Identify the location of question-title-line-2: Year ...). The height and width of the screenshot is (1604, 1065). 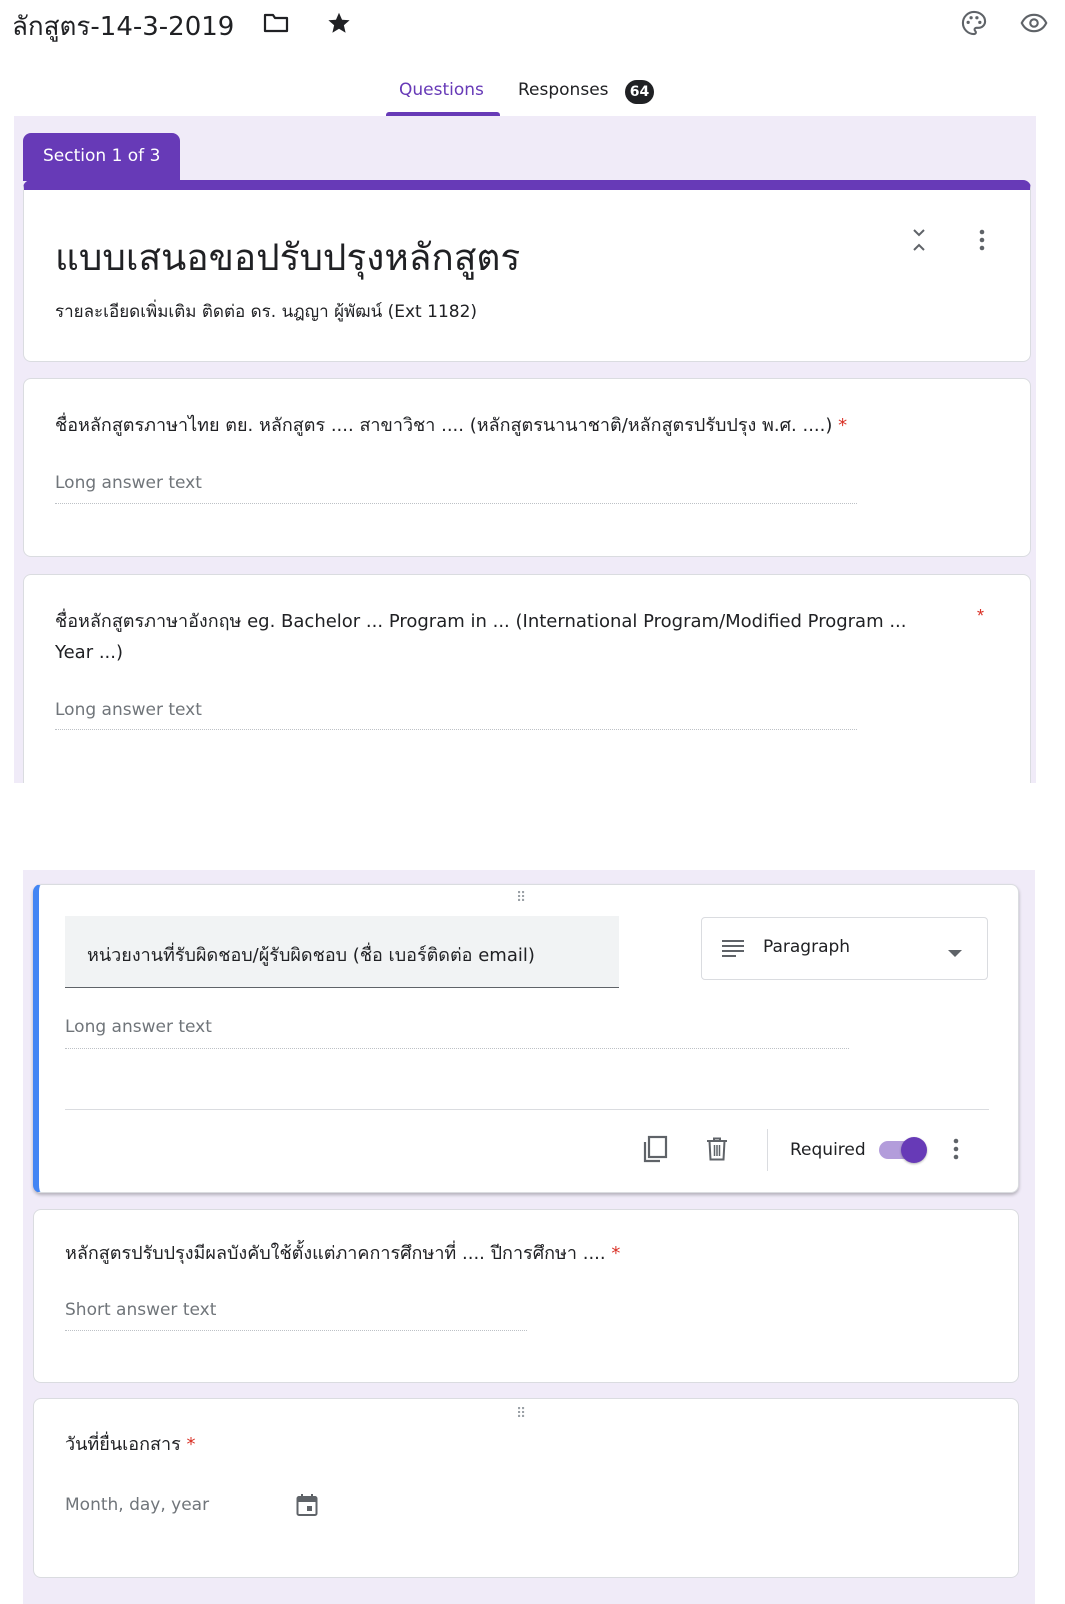
(89, 652).